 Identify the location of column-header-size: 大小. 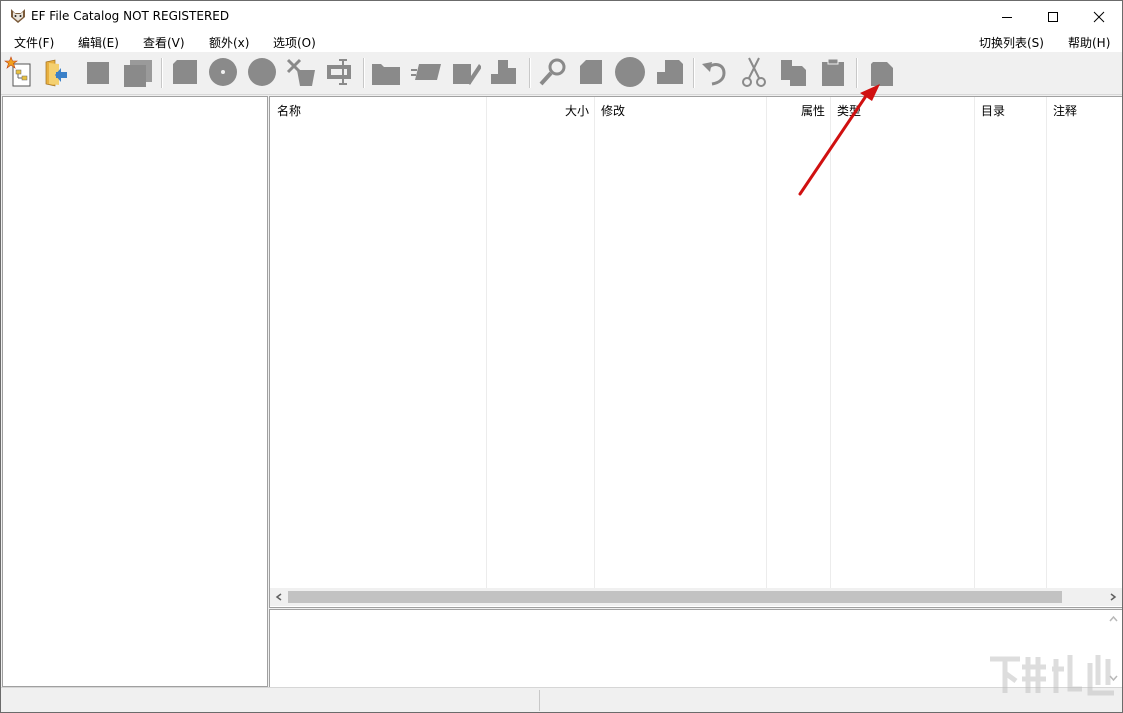
(577, 110).